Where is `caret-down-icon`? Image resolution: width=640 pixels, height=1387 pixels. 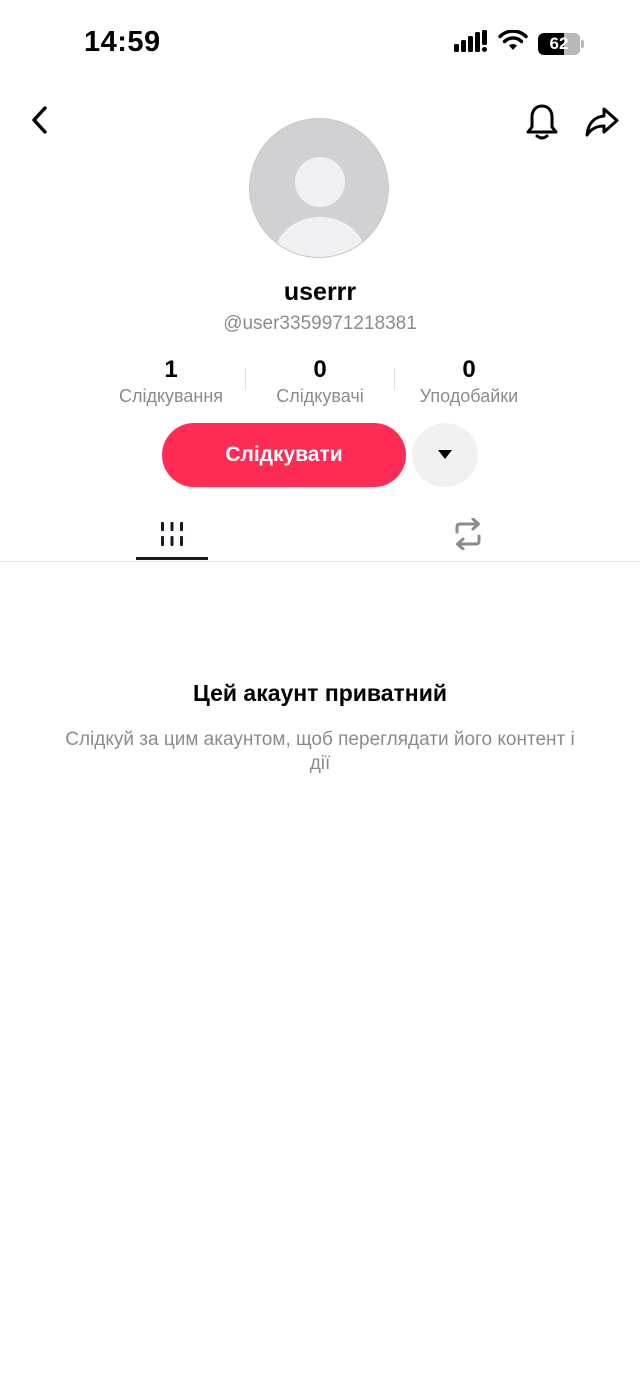 caret-down-icon is located at coordinates (445, 454).